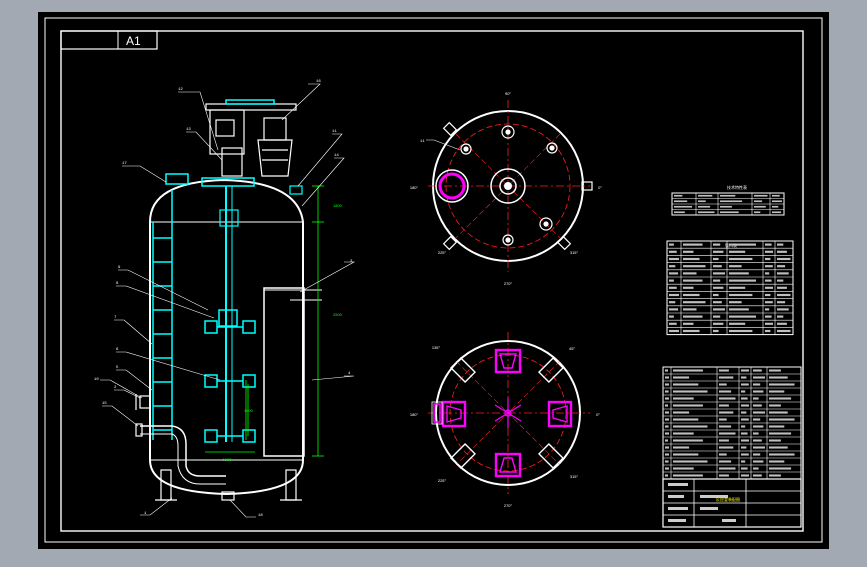  Describe the element at coordinates (600, 187) in the screenshot. I see `top-angle-0: 0°` at that location.